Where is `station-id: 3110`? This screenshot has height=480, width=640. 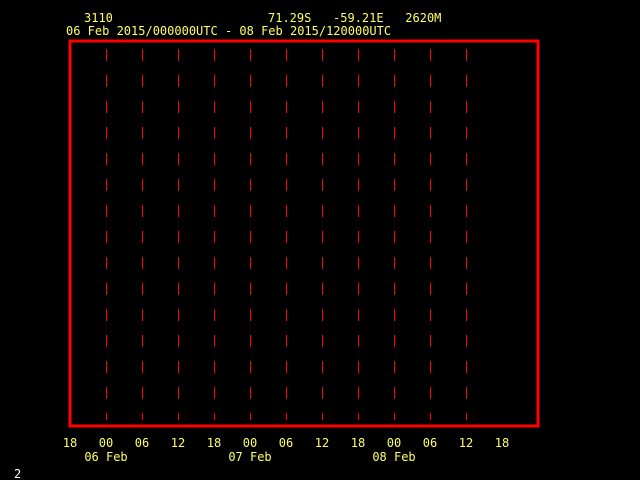 station-id: 3110 is located at coordinates (98, 18).